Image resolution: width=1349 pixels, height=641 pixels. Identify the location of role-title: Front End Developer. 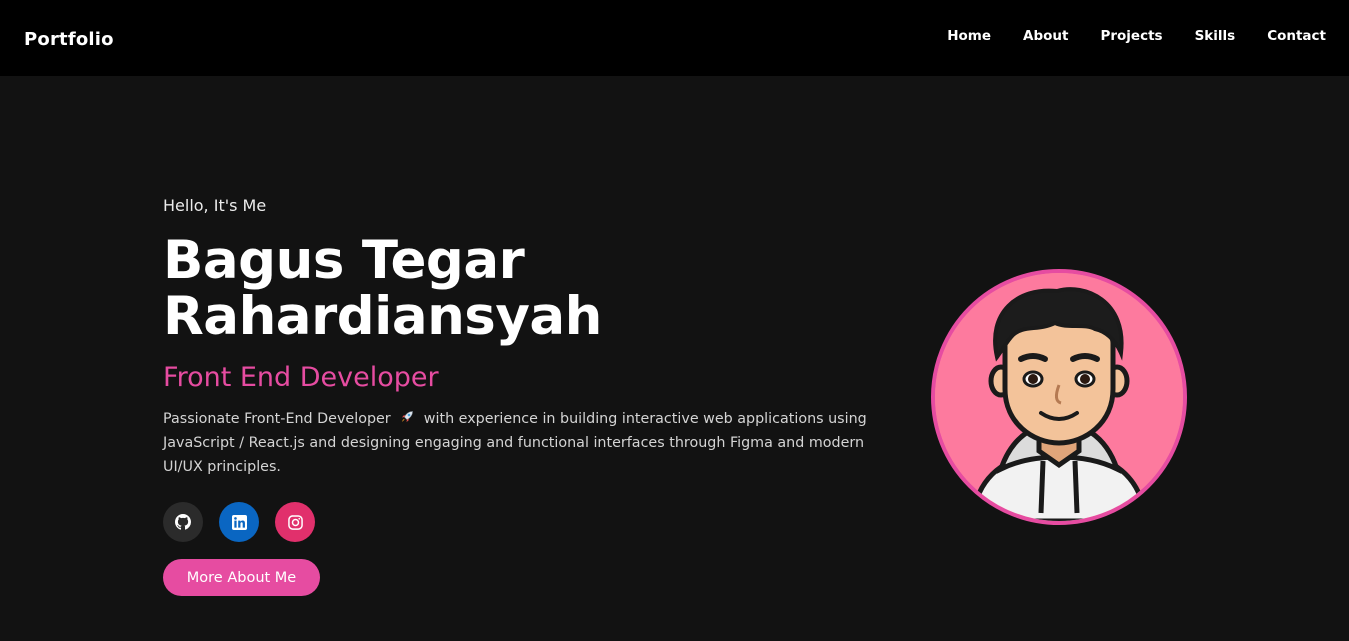
(301, 377).